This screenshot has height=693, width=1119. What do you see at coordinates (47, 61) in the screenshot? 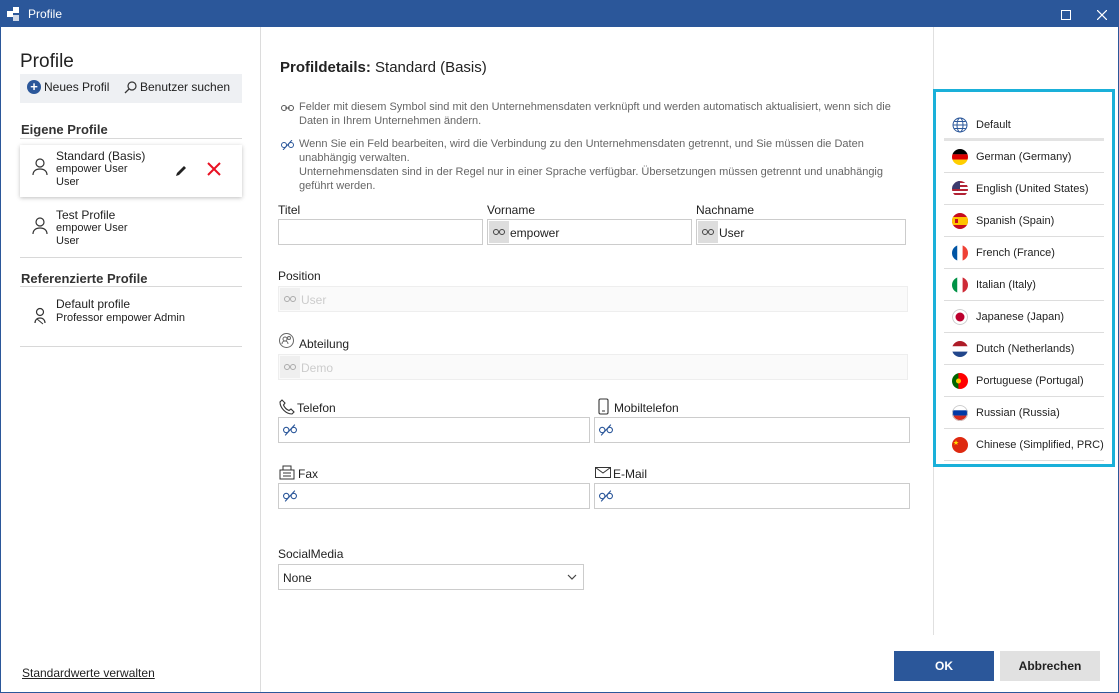
I see `sidebar-title: Profile` at bounding box center [47, 61].